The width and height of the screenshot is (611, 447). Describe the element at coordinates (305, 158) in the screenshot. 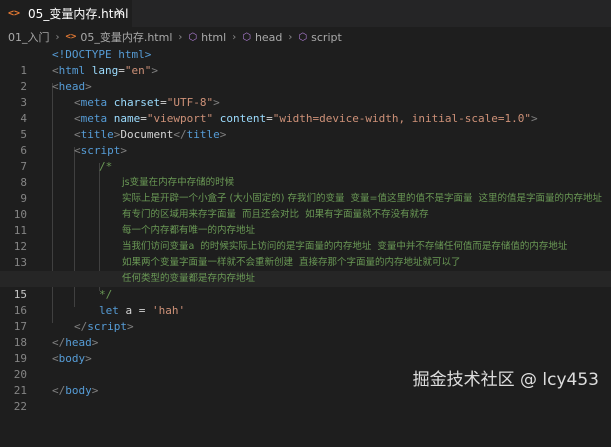

I see `code-line: 7 <script>` at that location.